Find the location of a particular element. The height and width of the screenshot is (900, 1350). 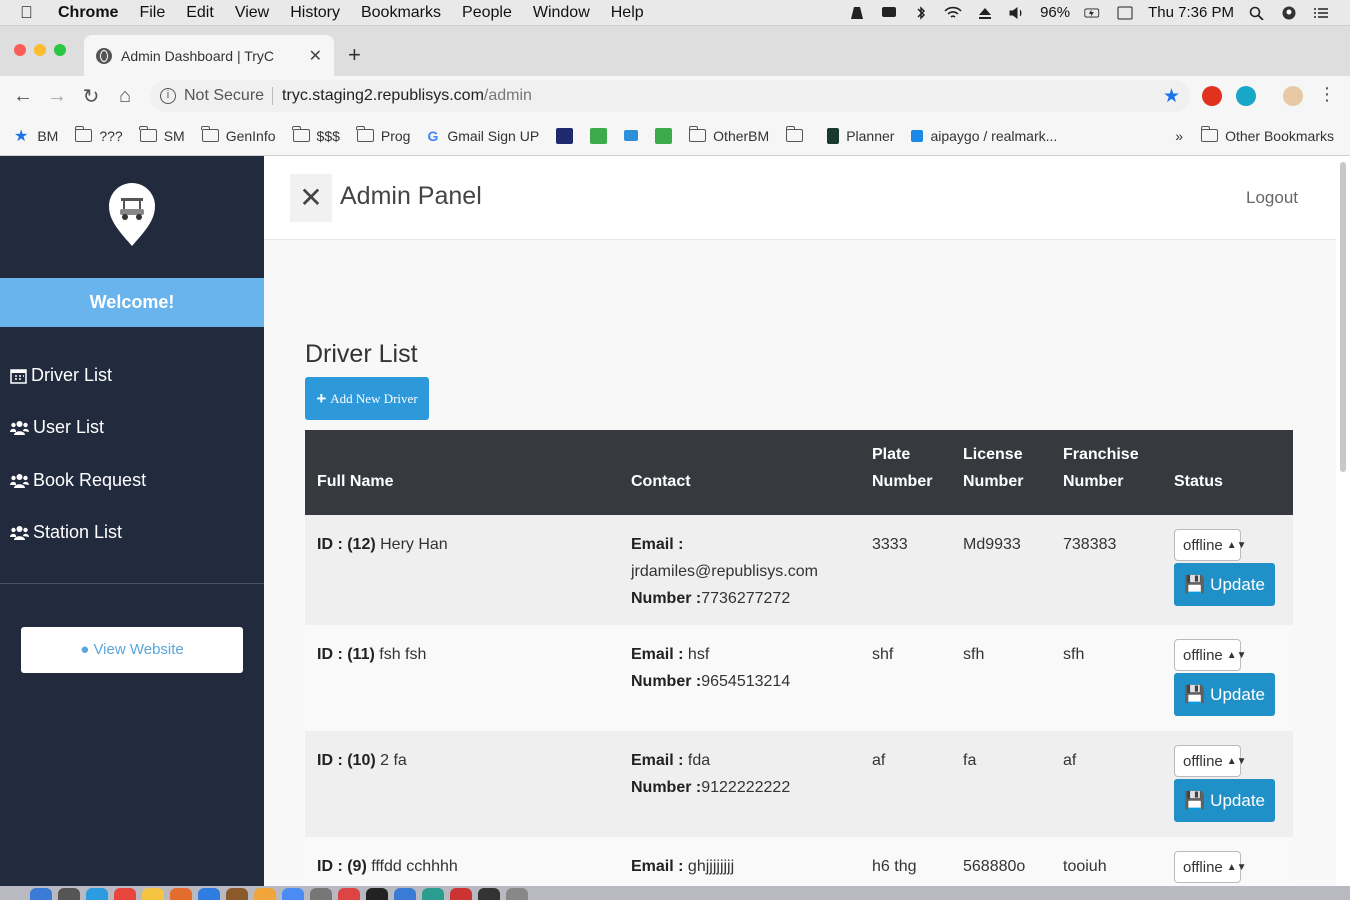

zoom-window-button is located at coordinates (60, 50).